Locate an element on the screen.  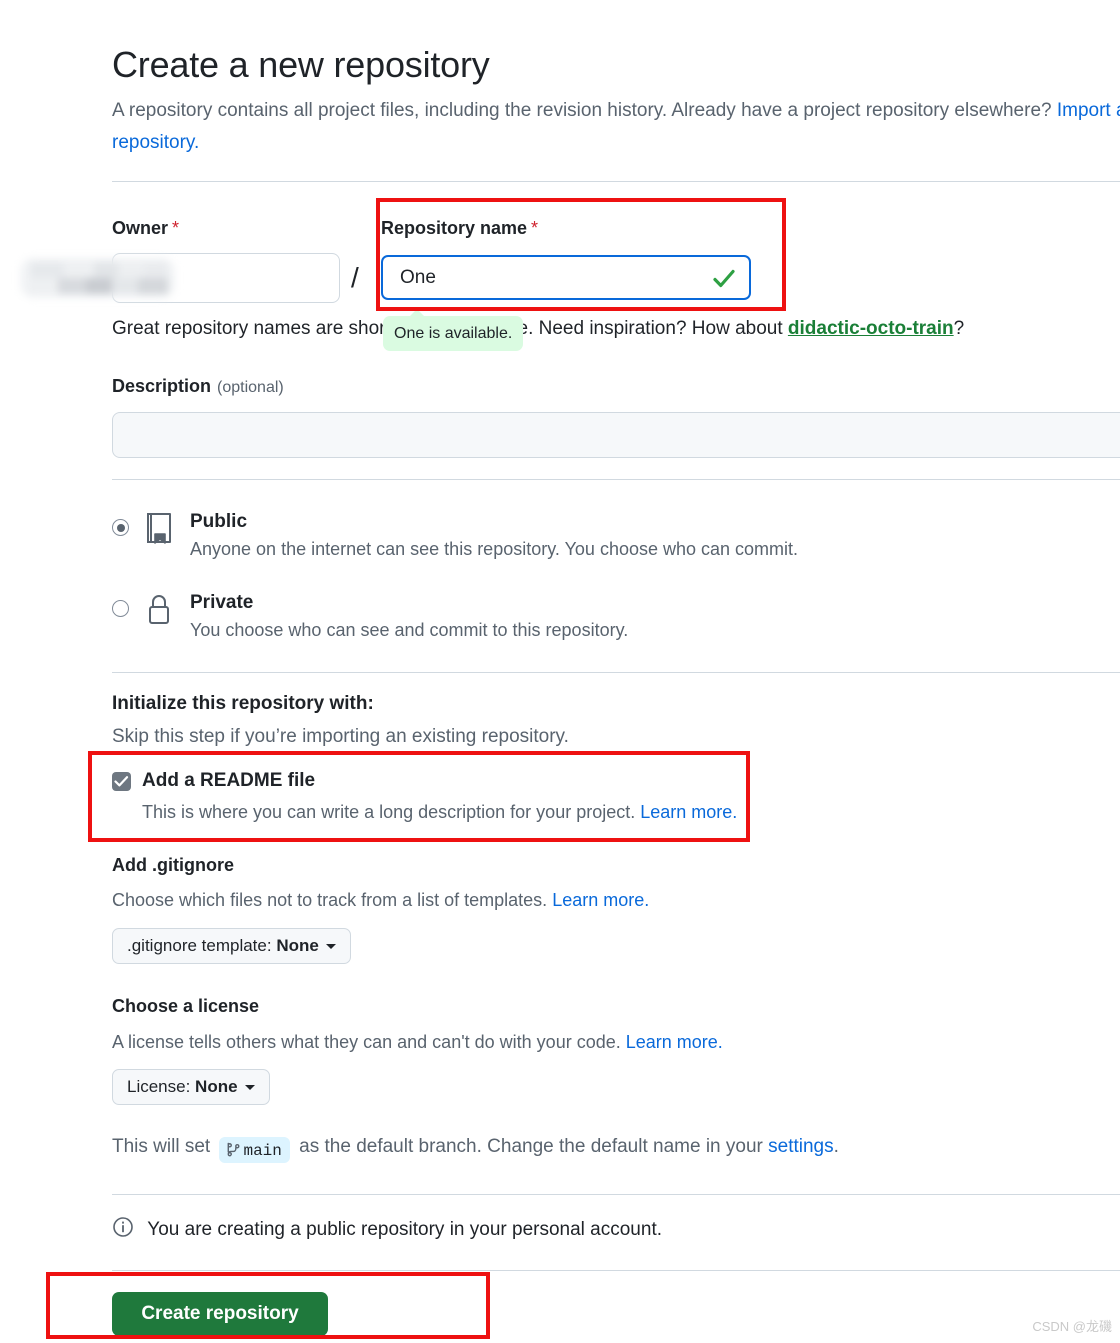
readme-learn-more-link: Learn more. is located at coordinates (688, 812).